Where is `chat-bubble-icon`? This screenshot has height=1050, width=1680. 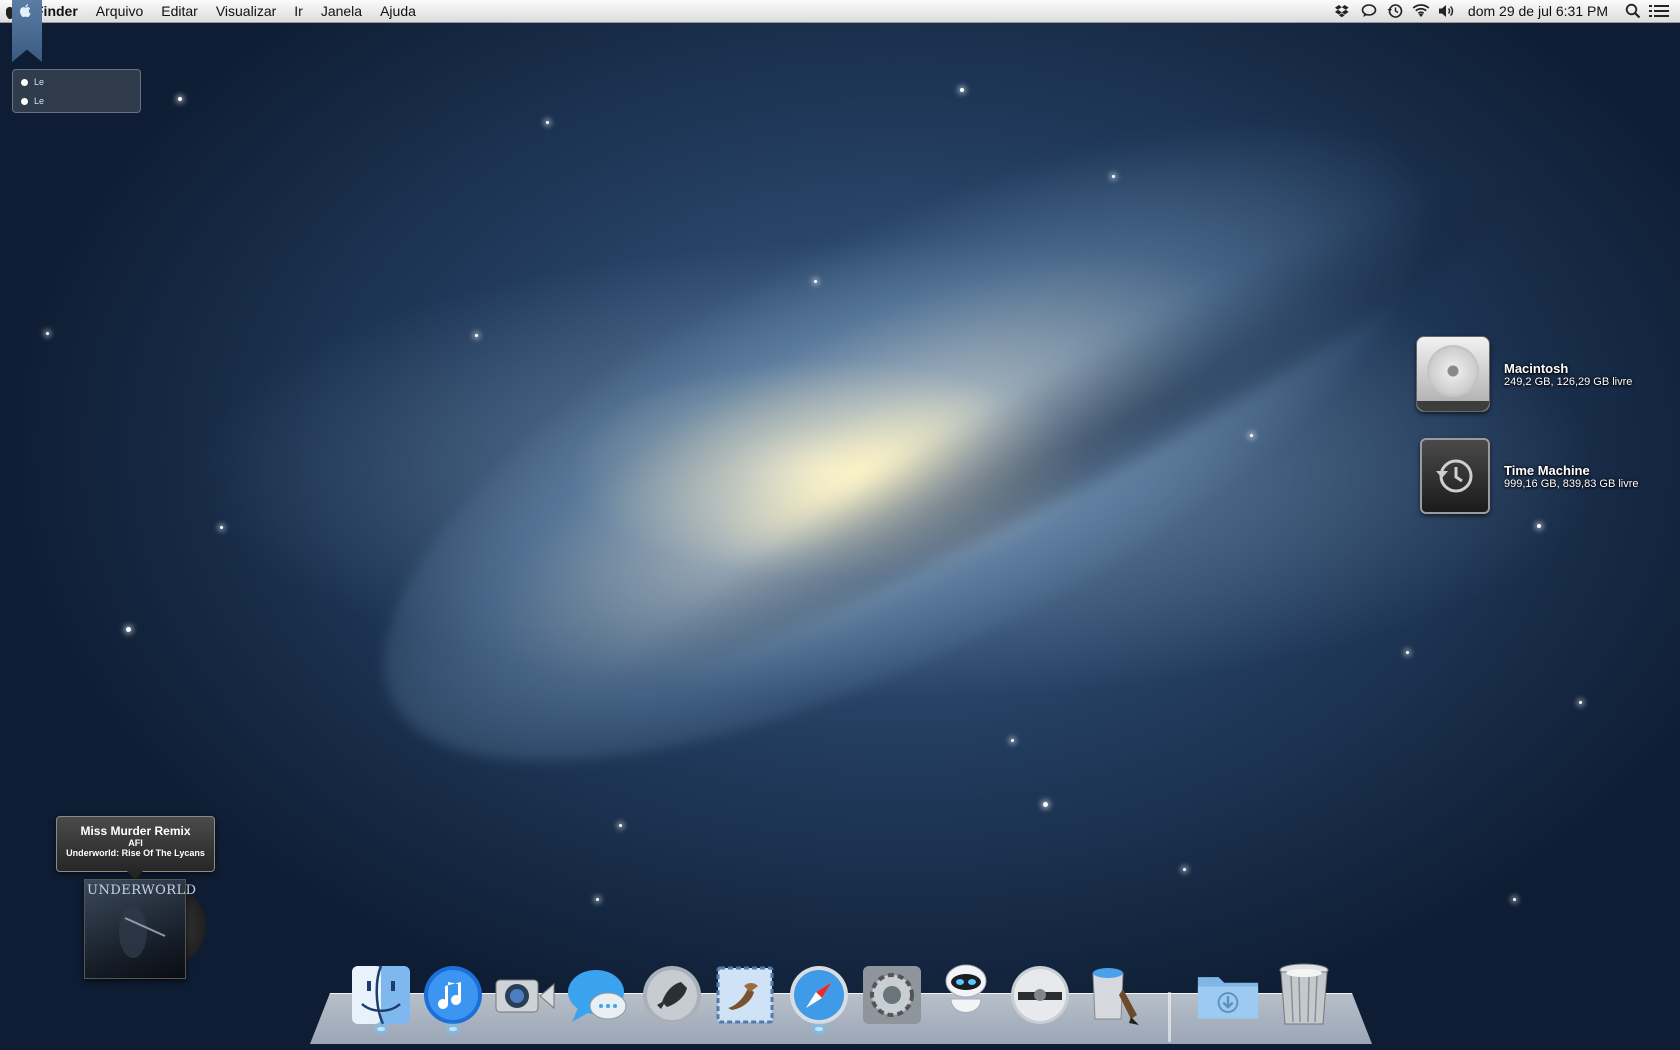
chat-bubble-icon is located at coordinates (1369, 11).